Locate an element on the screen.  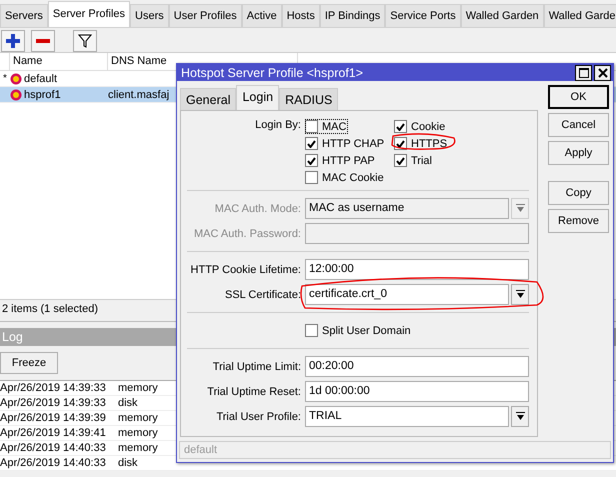
remove-button is located at coordinates (43, 41).